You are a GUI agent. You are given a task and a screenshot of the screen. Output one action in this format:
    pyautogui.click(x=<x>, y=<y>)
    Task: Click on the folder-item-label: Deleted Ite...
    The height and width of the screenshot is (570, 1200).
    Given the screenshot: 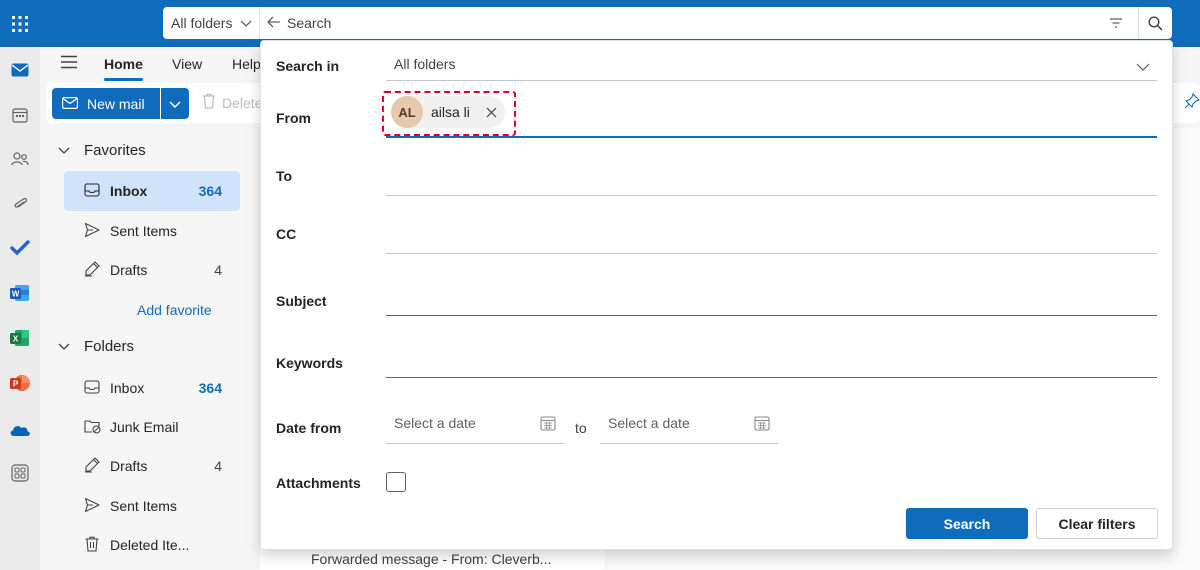 What is the action you would take?
    pyautogui.click(x=150, y=545)
    